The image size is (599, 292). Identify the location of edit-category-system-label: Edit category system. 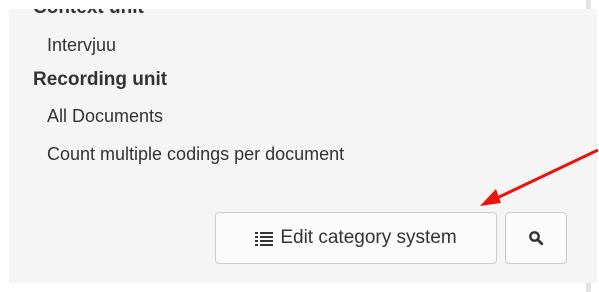
(368, 237).